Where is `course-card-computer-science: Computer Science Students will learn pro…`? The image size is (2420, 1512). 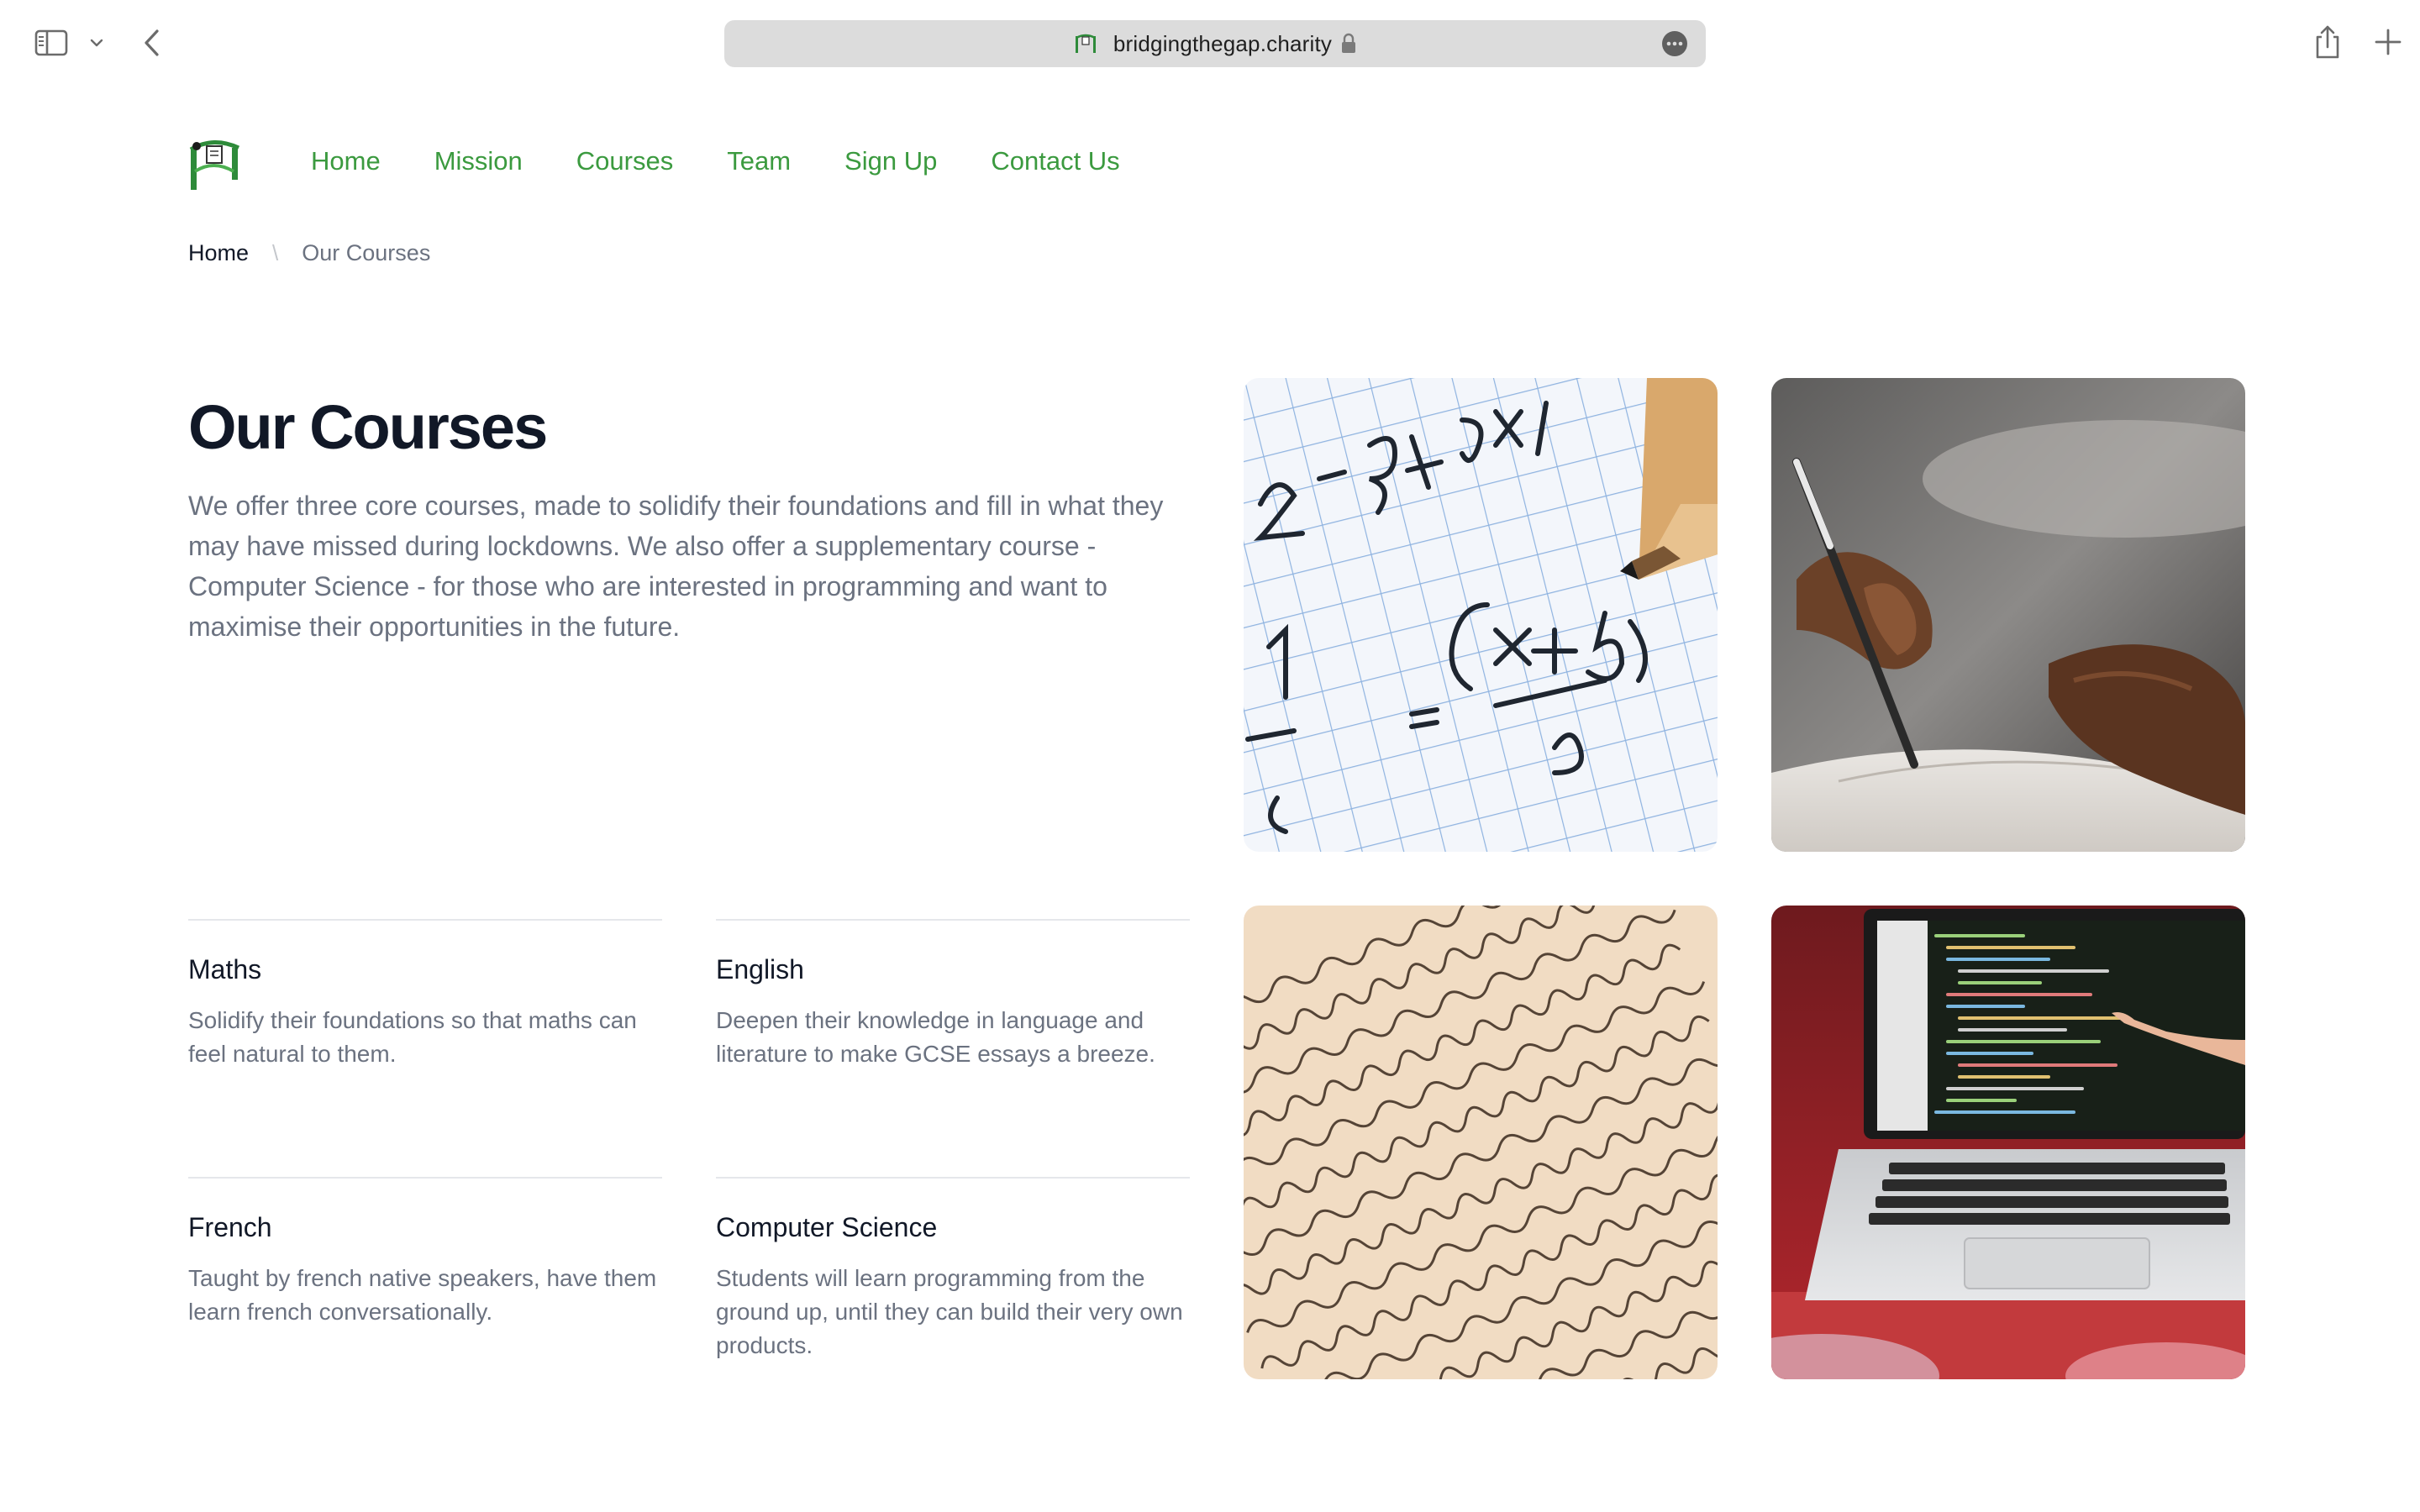
course-card-computer-science: Computer Science Students will learn pro… is located at coordinates (953, 1269).